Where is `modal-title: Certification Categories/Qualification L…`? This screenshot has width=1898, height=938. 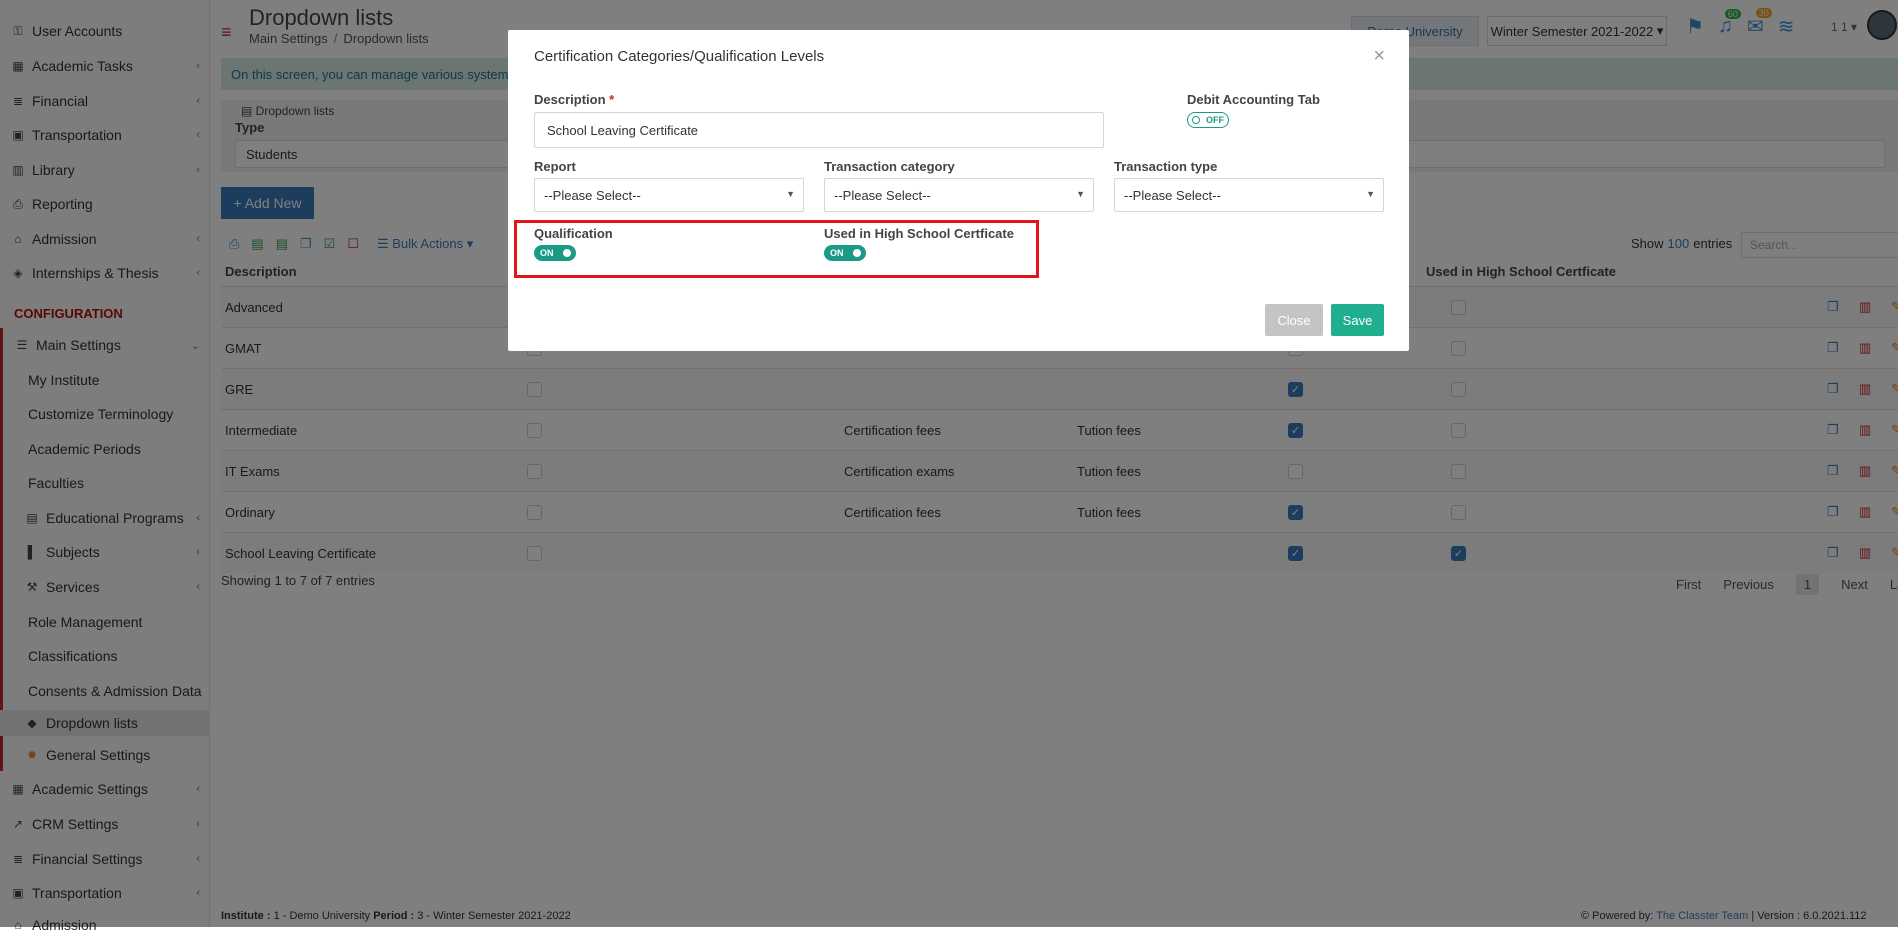
modal-title: Certification Categories/Qualification L… is located at coordinates (679, 56).